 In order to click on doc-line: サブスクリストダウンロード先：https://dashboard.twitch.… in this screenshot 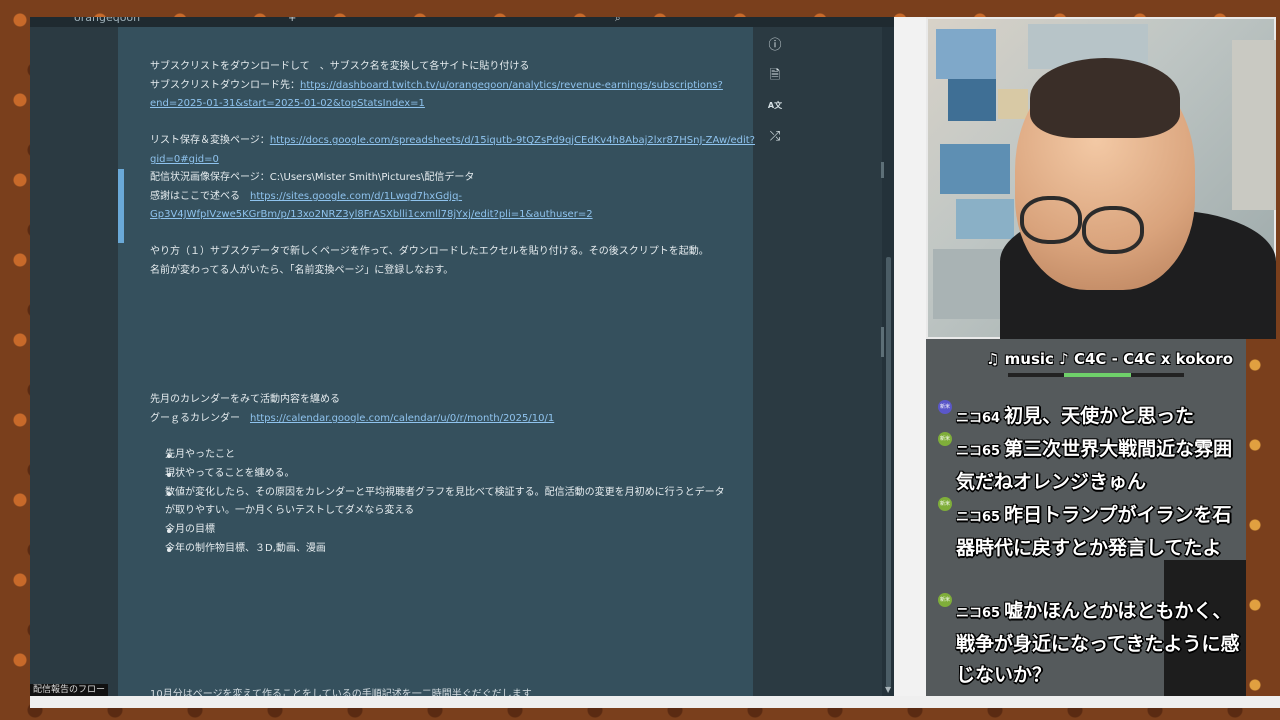, I will do `click(436, 86)`.